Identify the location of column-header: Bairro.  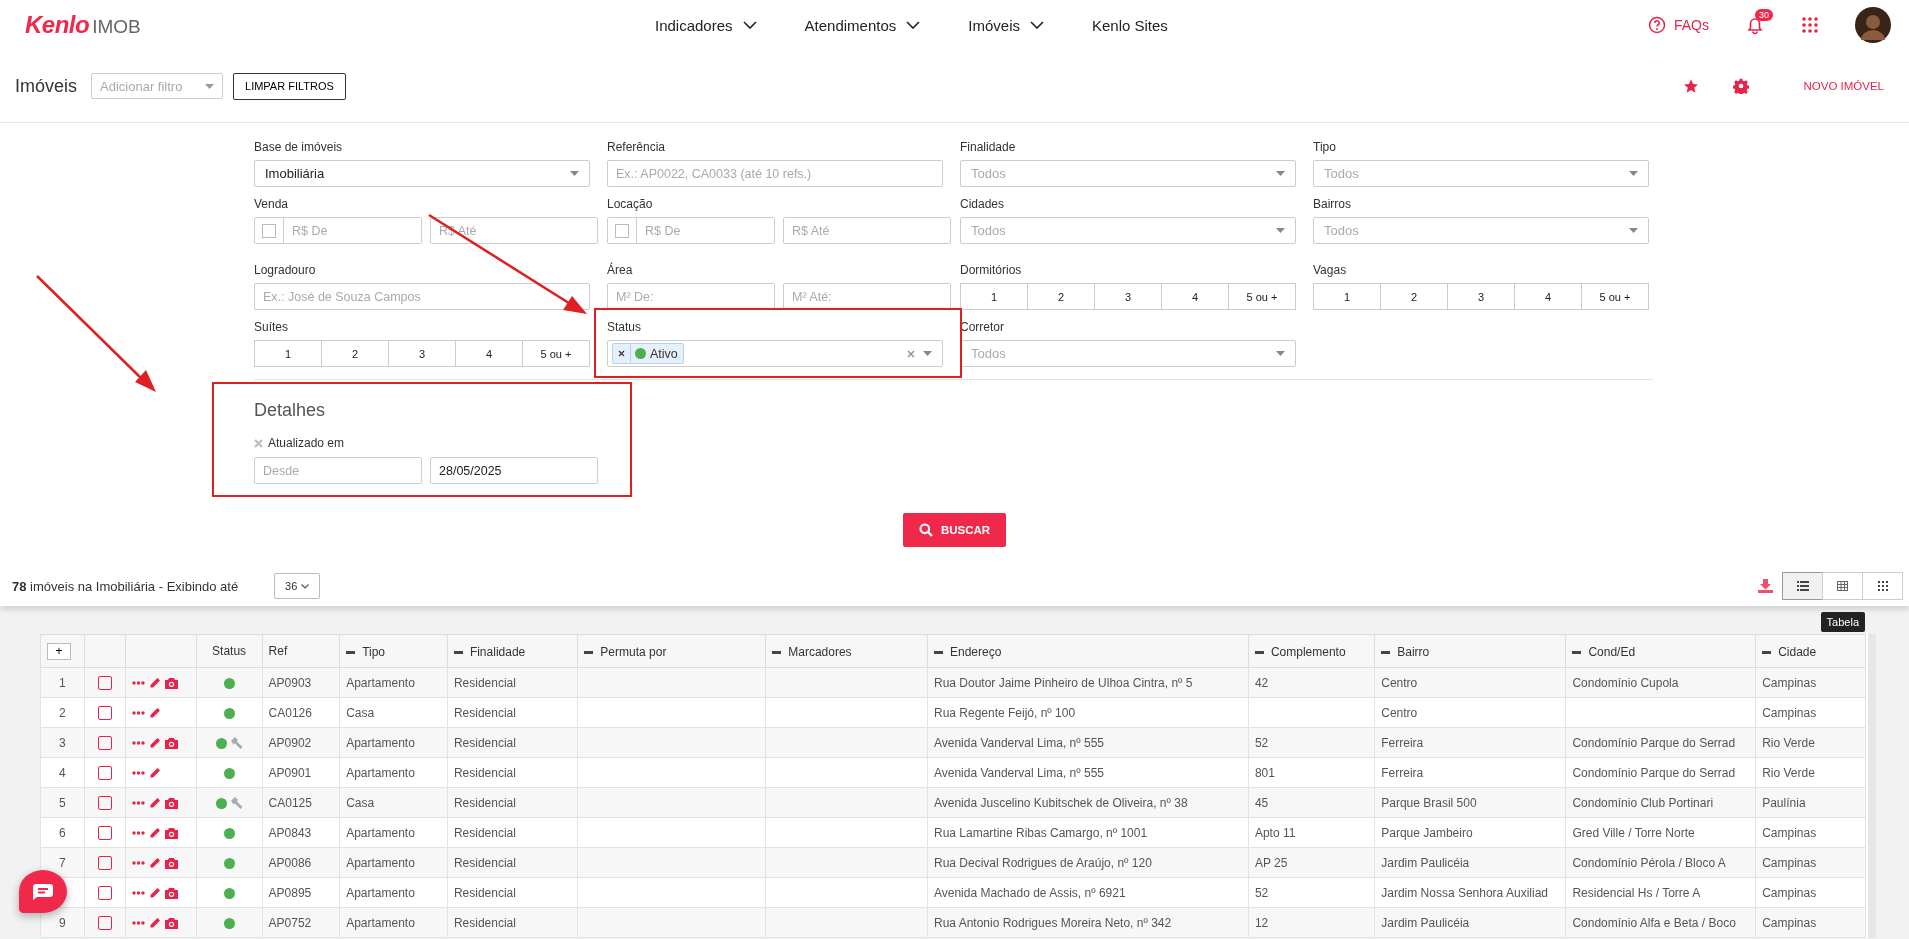
(1413, 652).